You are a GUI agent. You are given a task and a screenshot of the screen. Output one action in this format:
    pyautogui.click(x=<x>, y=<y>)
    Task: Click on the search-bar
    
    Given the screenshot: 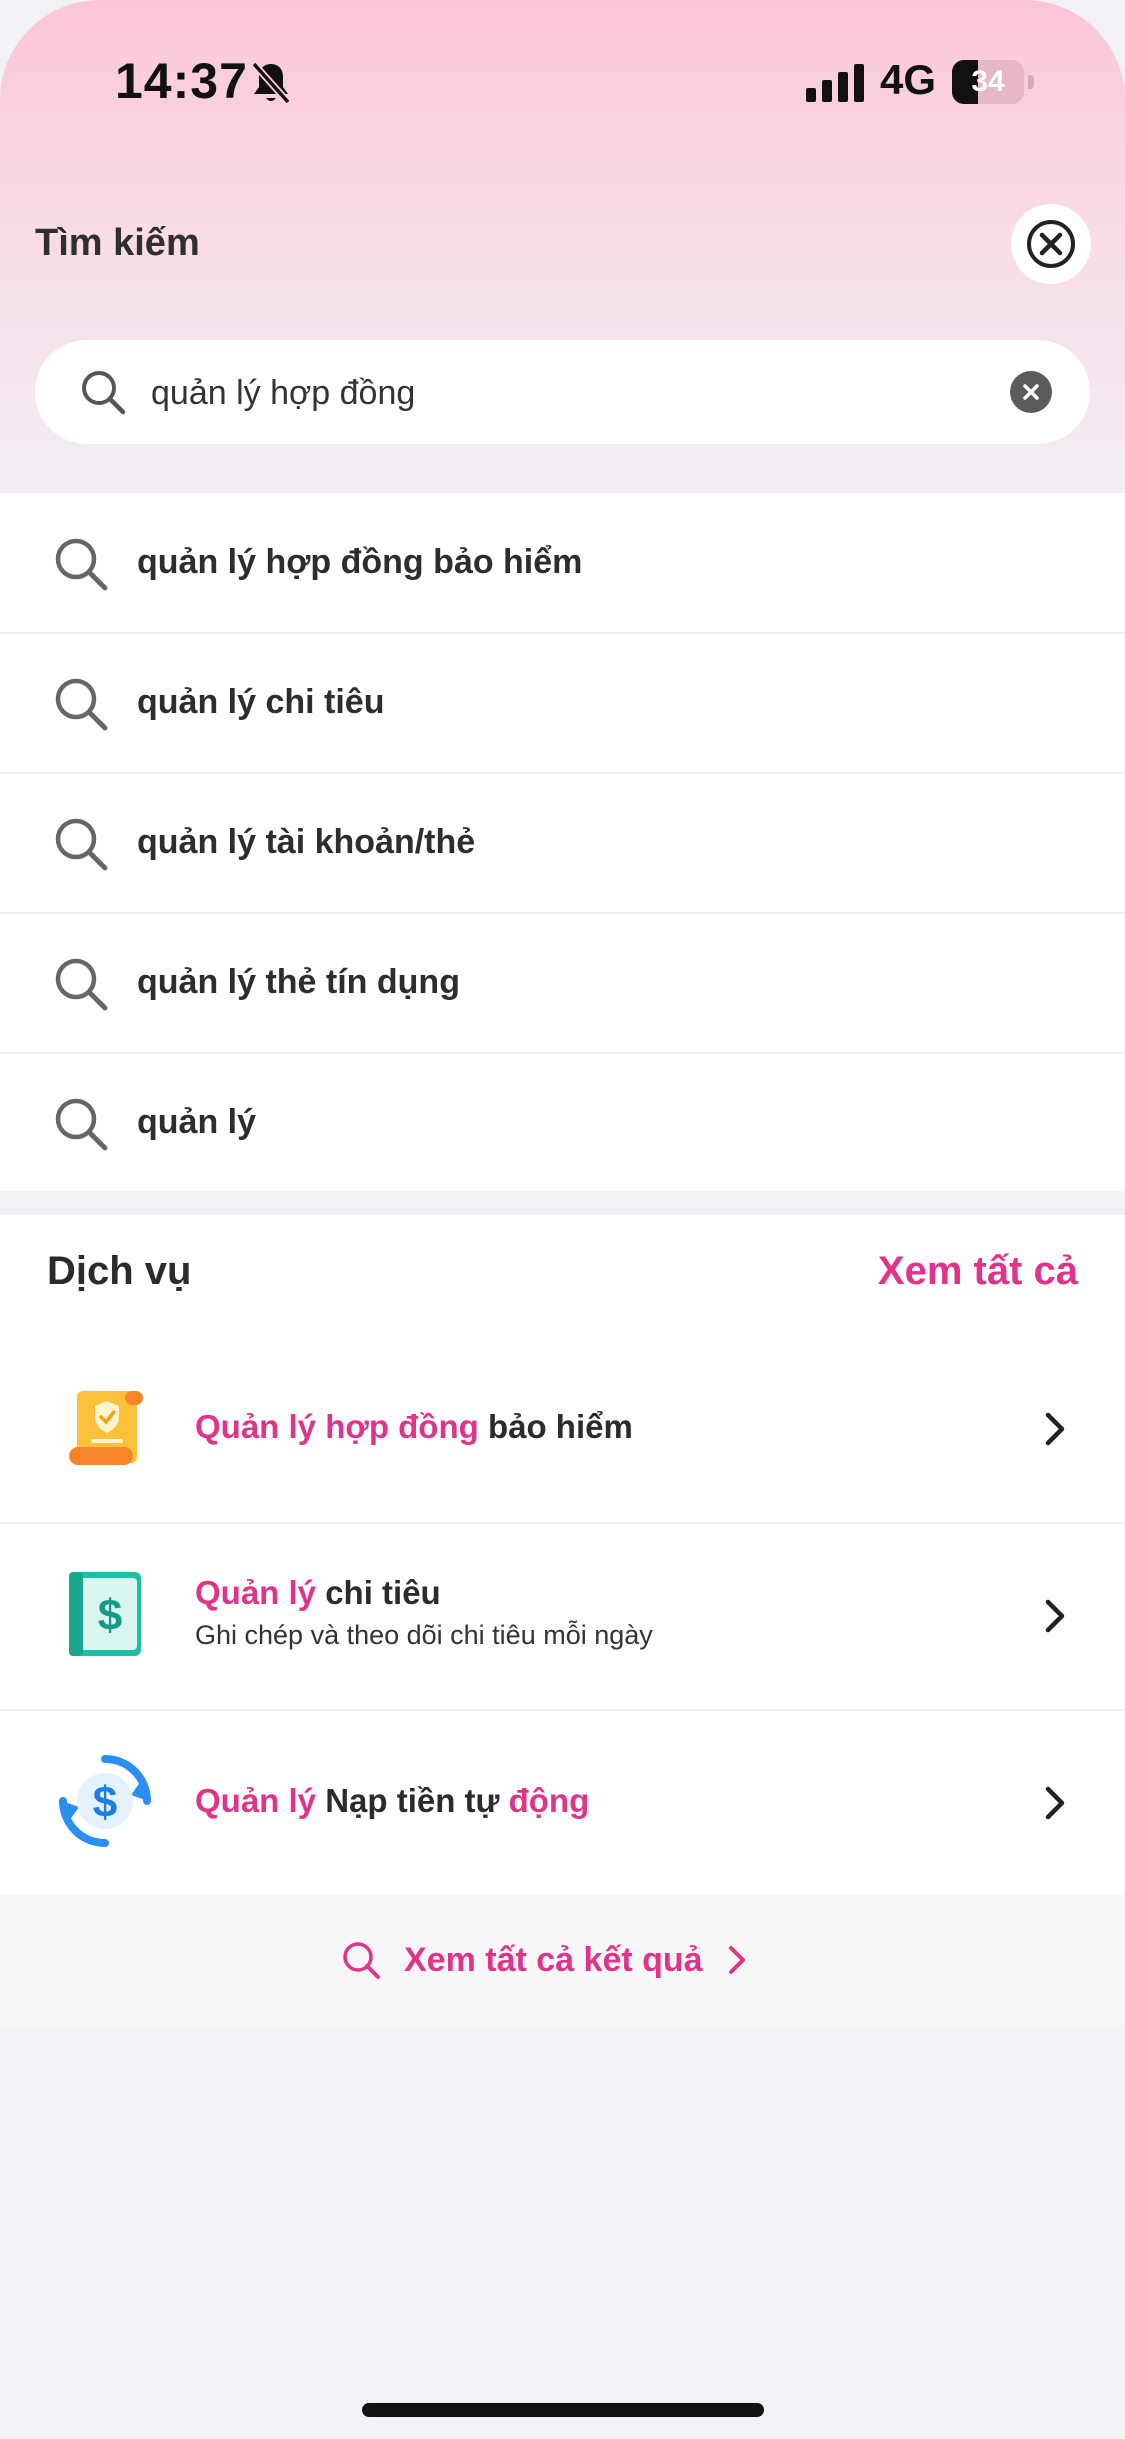 What is the action you would take?
    pyautogui.click(x=562, y=392)
    